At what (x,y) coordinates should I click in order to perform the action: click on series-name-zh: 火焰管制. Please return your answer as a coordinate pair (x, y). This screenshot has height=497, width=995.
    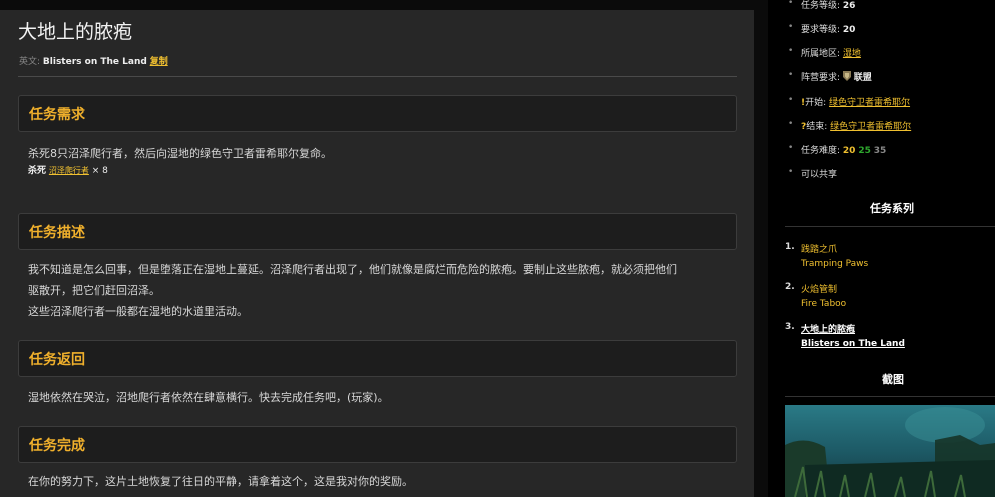
    Looking at the image, I should click on (819, 288).